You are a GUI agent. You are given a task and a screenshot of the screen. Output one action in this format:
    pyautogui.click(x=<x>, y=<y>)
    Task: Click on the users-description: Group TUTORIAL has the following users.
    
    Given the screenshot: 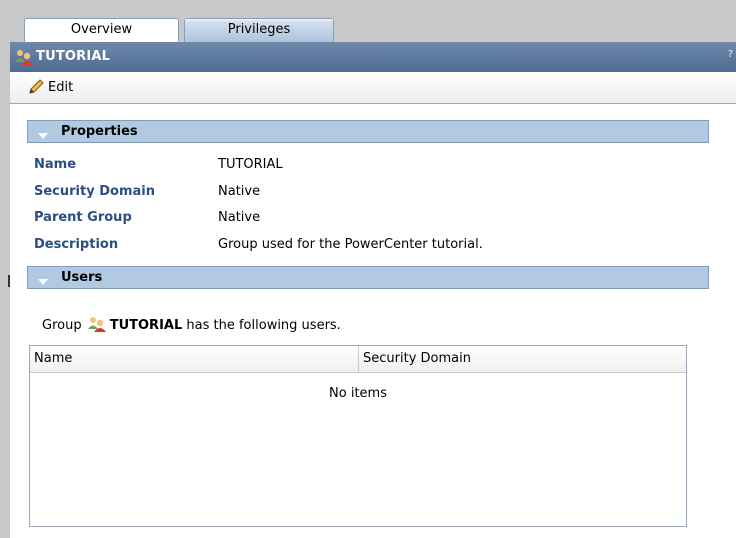 What is the action you would take?
    pyautogui.click(x=191, y=326)
    